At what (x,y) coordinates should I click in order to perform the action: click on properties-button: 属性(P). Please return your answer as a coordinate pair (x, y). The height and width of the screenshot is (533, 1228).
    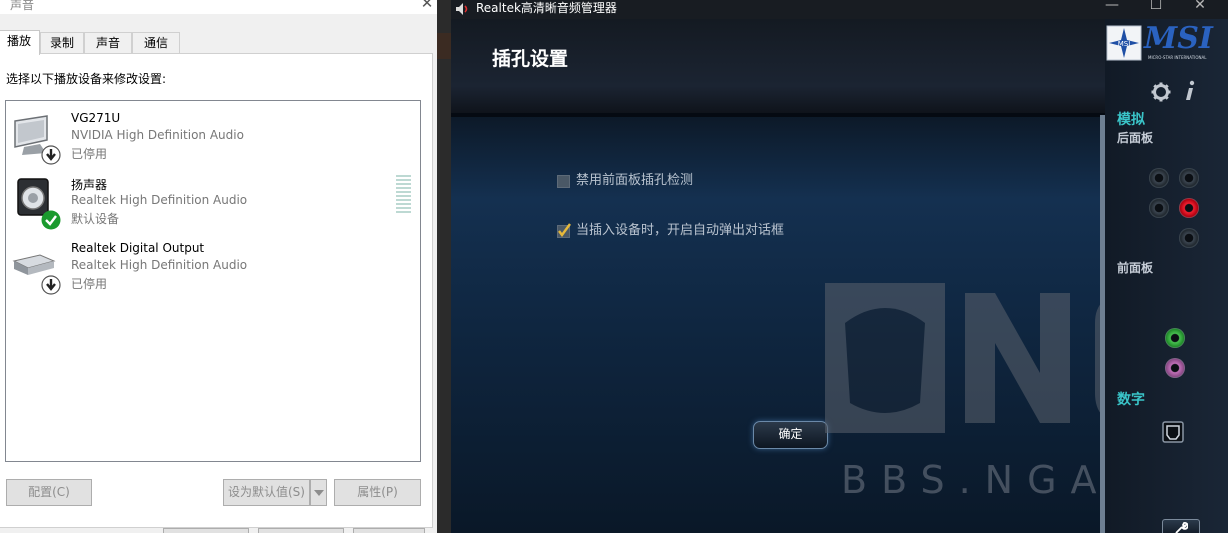
    Looking at the image, I should click on (377, 492).